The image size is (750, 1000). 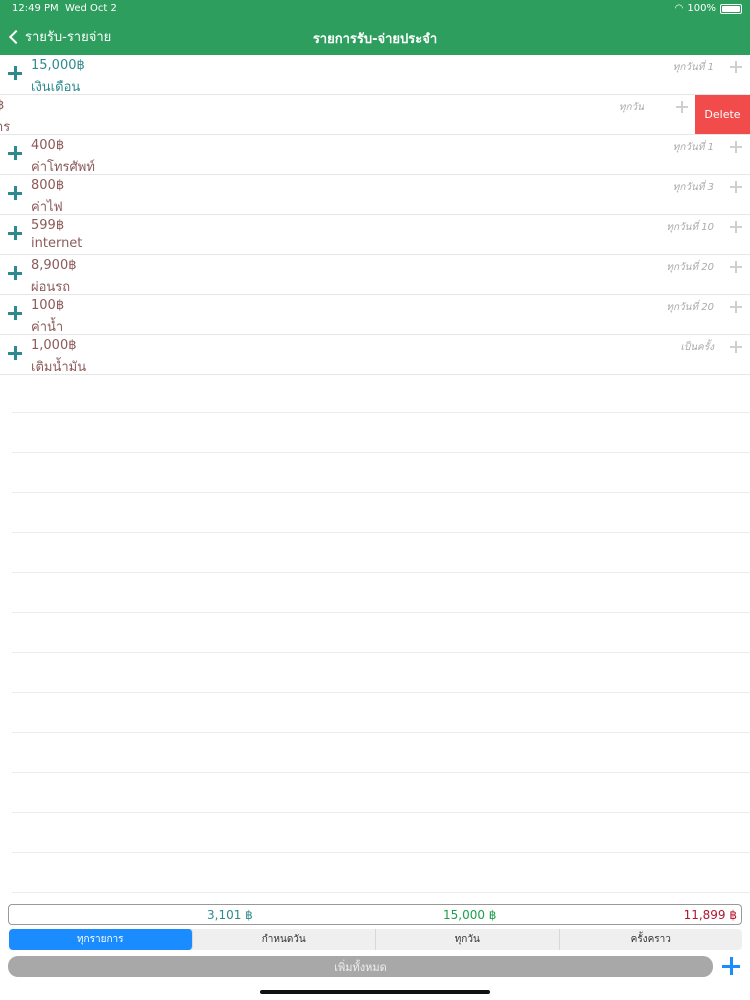 What do you see at coordinates (701, 8) in the screenshot?
I see `battery-percent: 100%` at bounding box center [701, 8].